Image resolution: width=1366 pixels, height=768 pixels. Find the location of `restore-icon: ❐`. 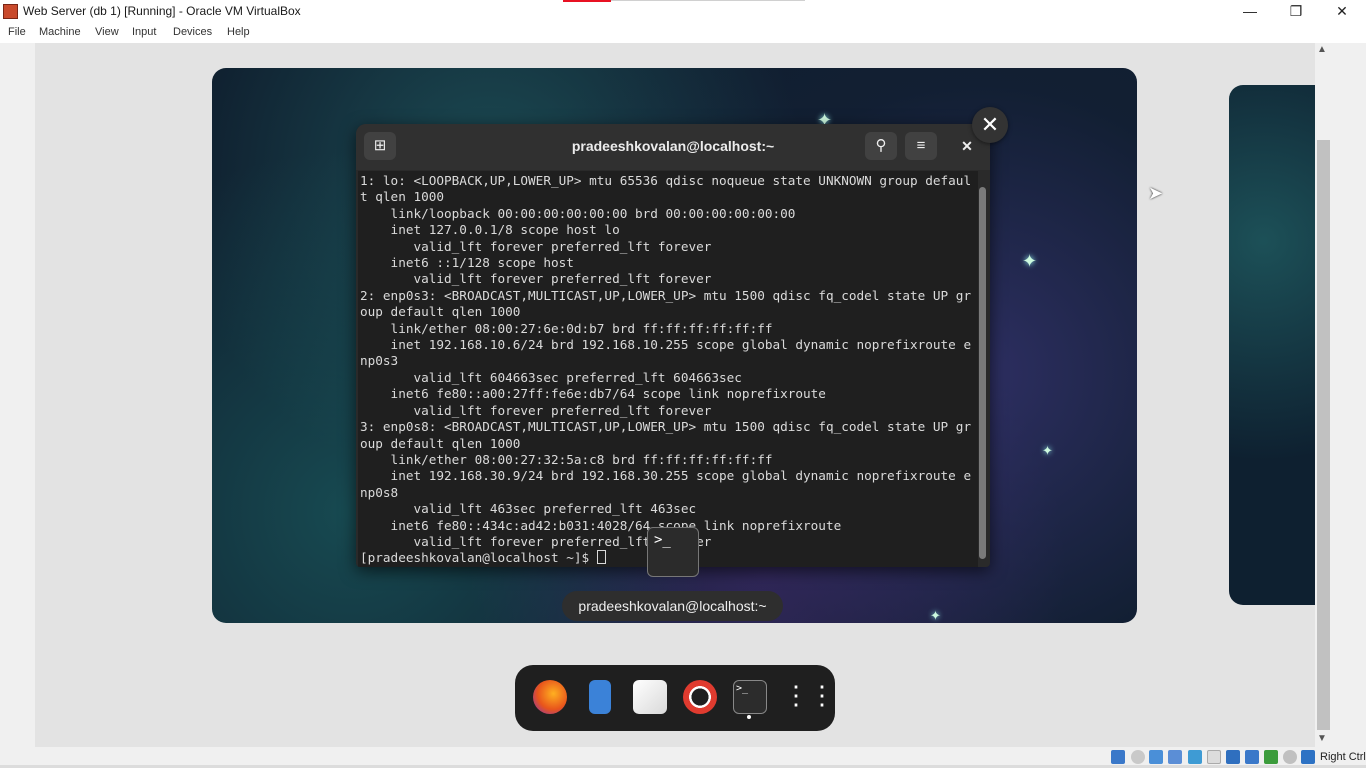

restore-icon: ❐ is located at coordinates (1296, 11).